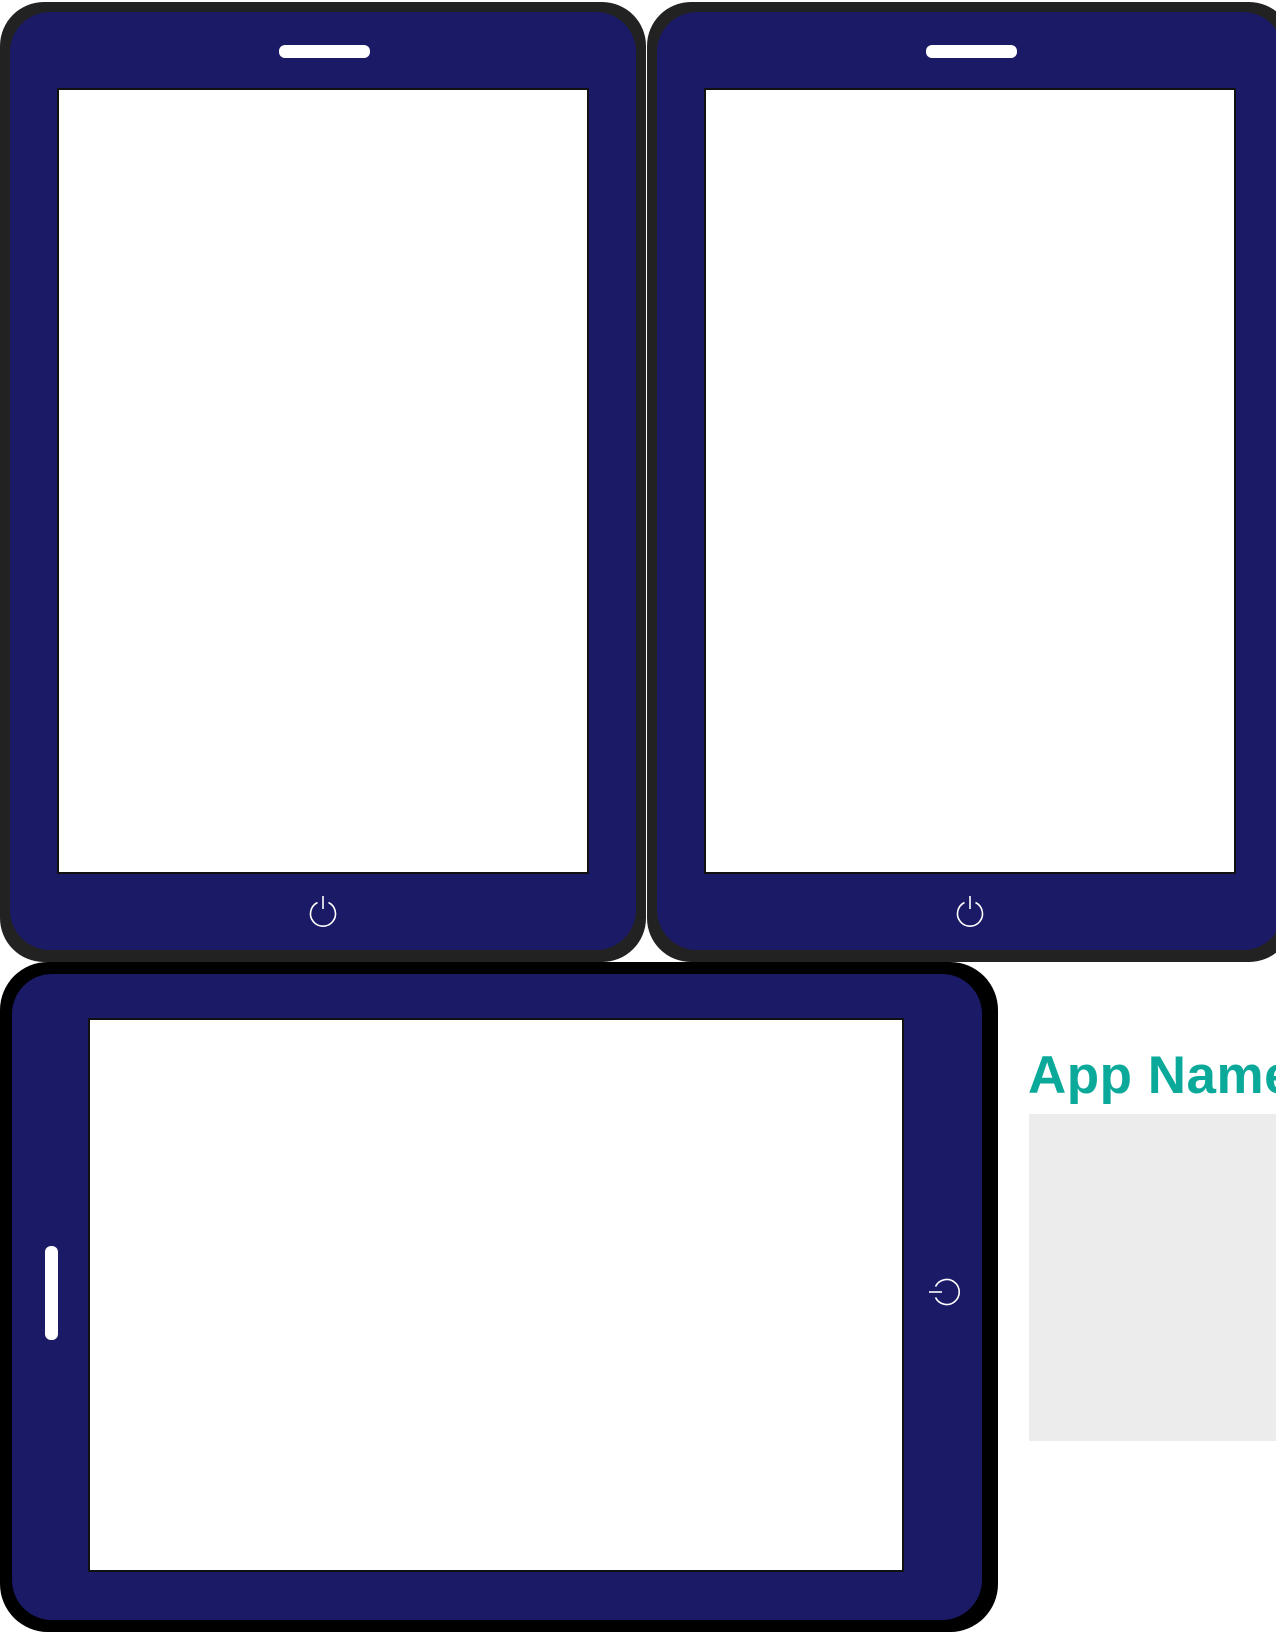 Image resolution: width=1276 pixels, height=1632 pixels. I want to click on app-name-title: App Name, so click(1152, 1075).